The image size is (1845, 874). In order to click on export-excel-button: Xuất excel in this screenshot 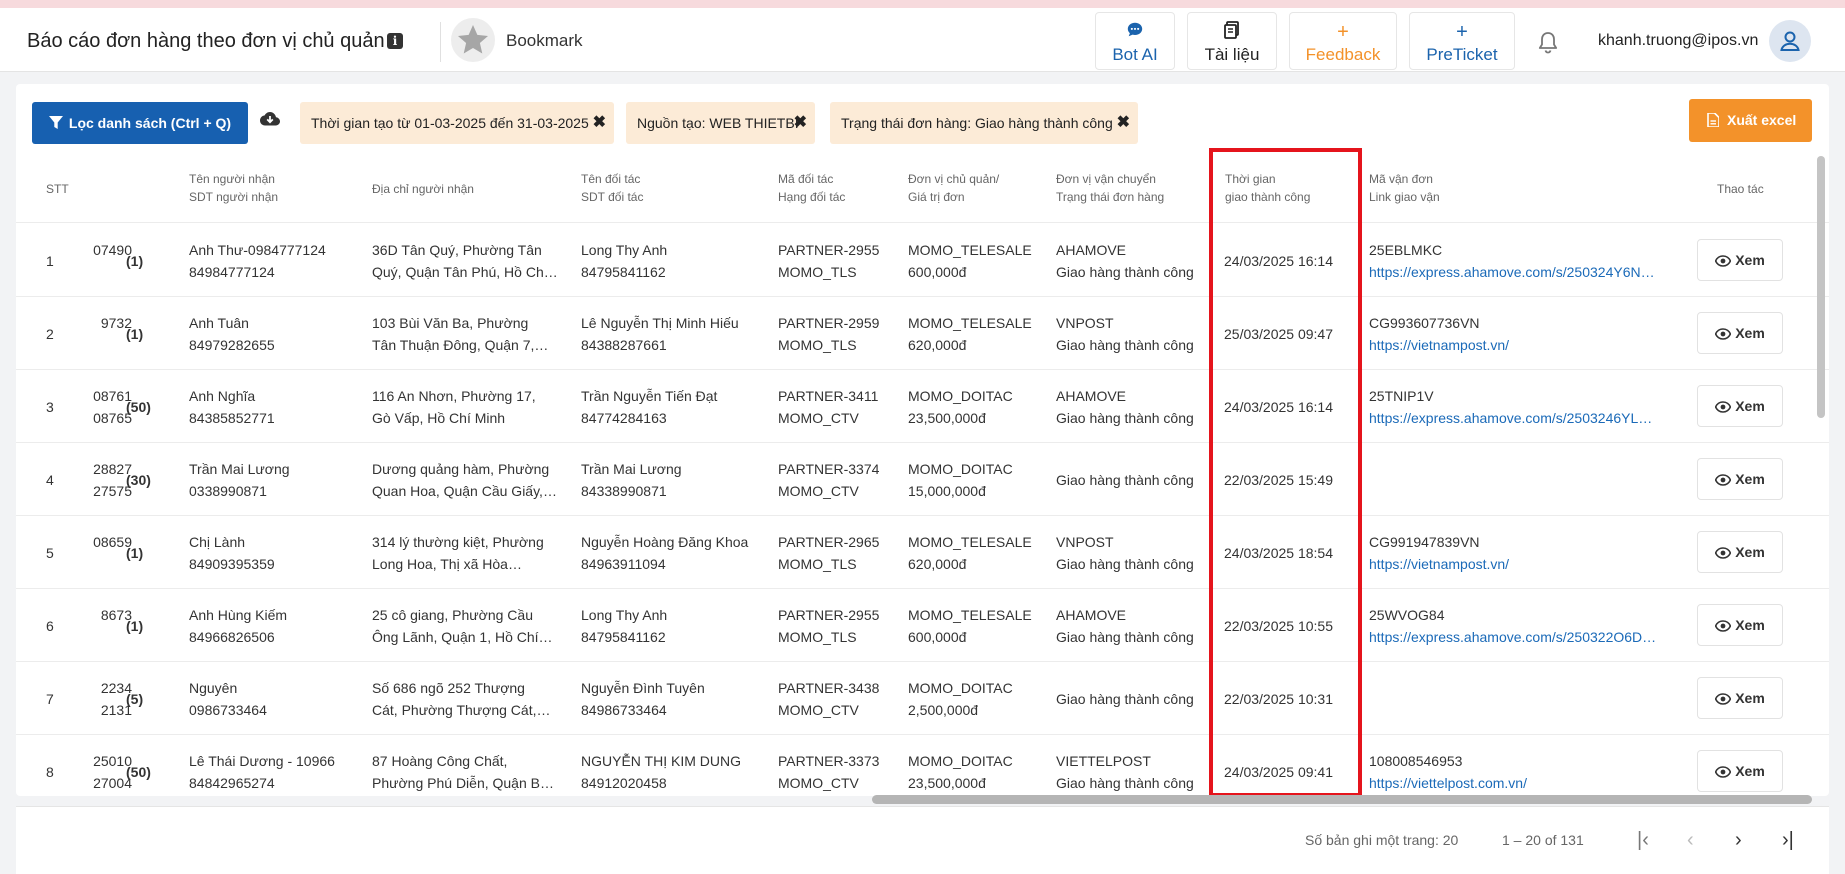, I will do `click(1750, 120)`.